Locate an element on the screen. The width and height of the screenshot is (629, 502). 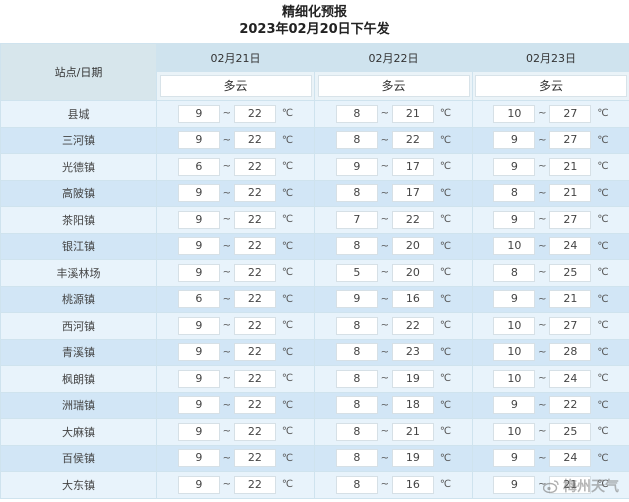
temp-max: 24 is located at coordinates (570, 458).